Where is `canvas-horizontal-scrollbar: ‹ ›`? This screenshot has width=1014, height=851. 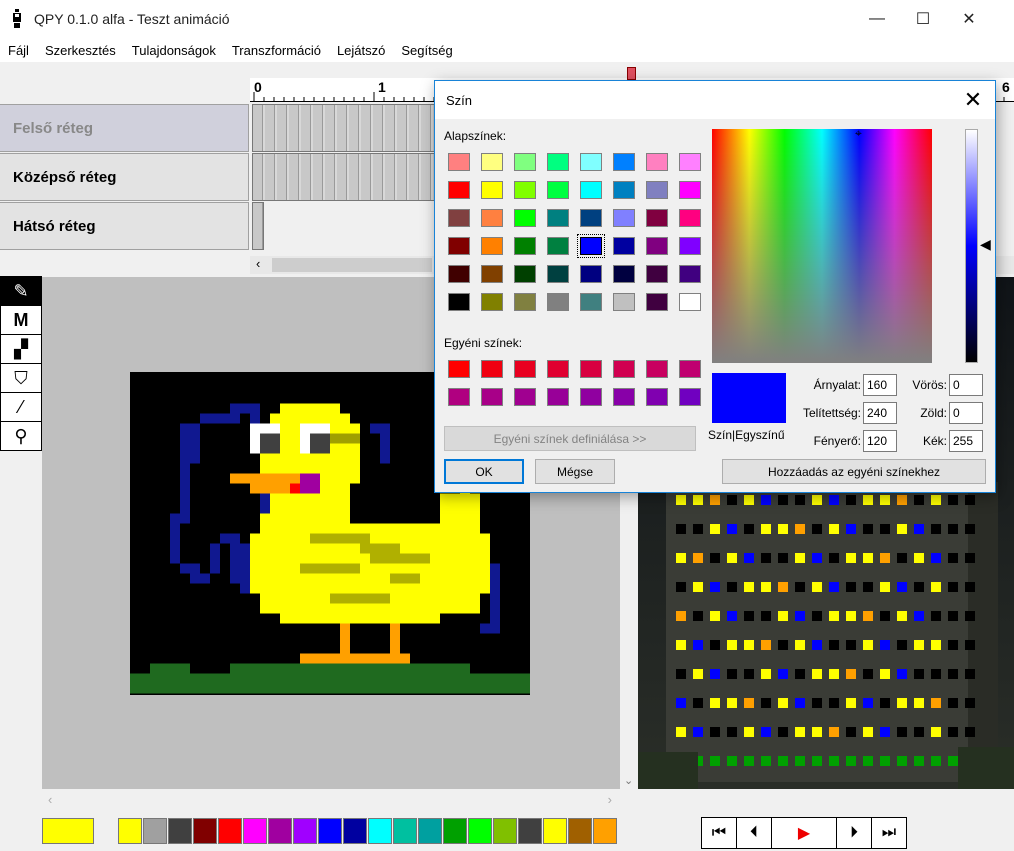 canvas-horizontal-scrollbar: ‹ › is located at coordinates (331, 801).